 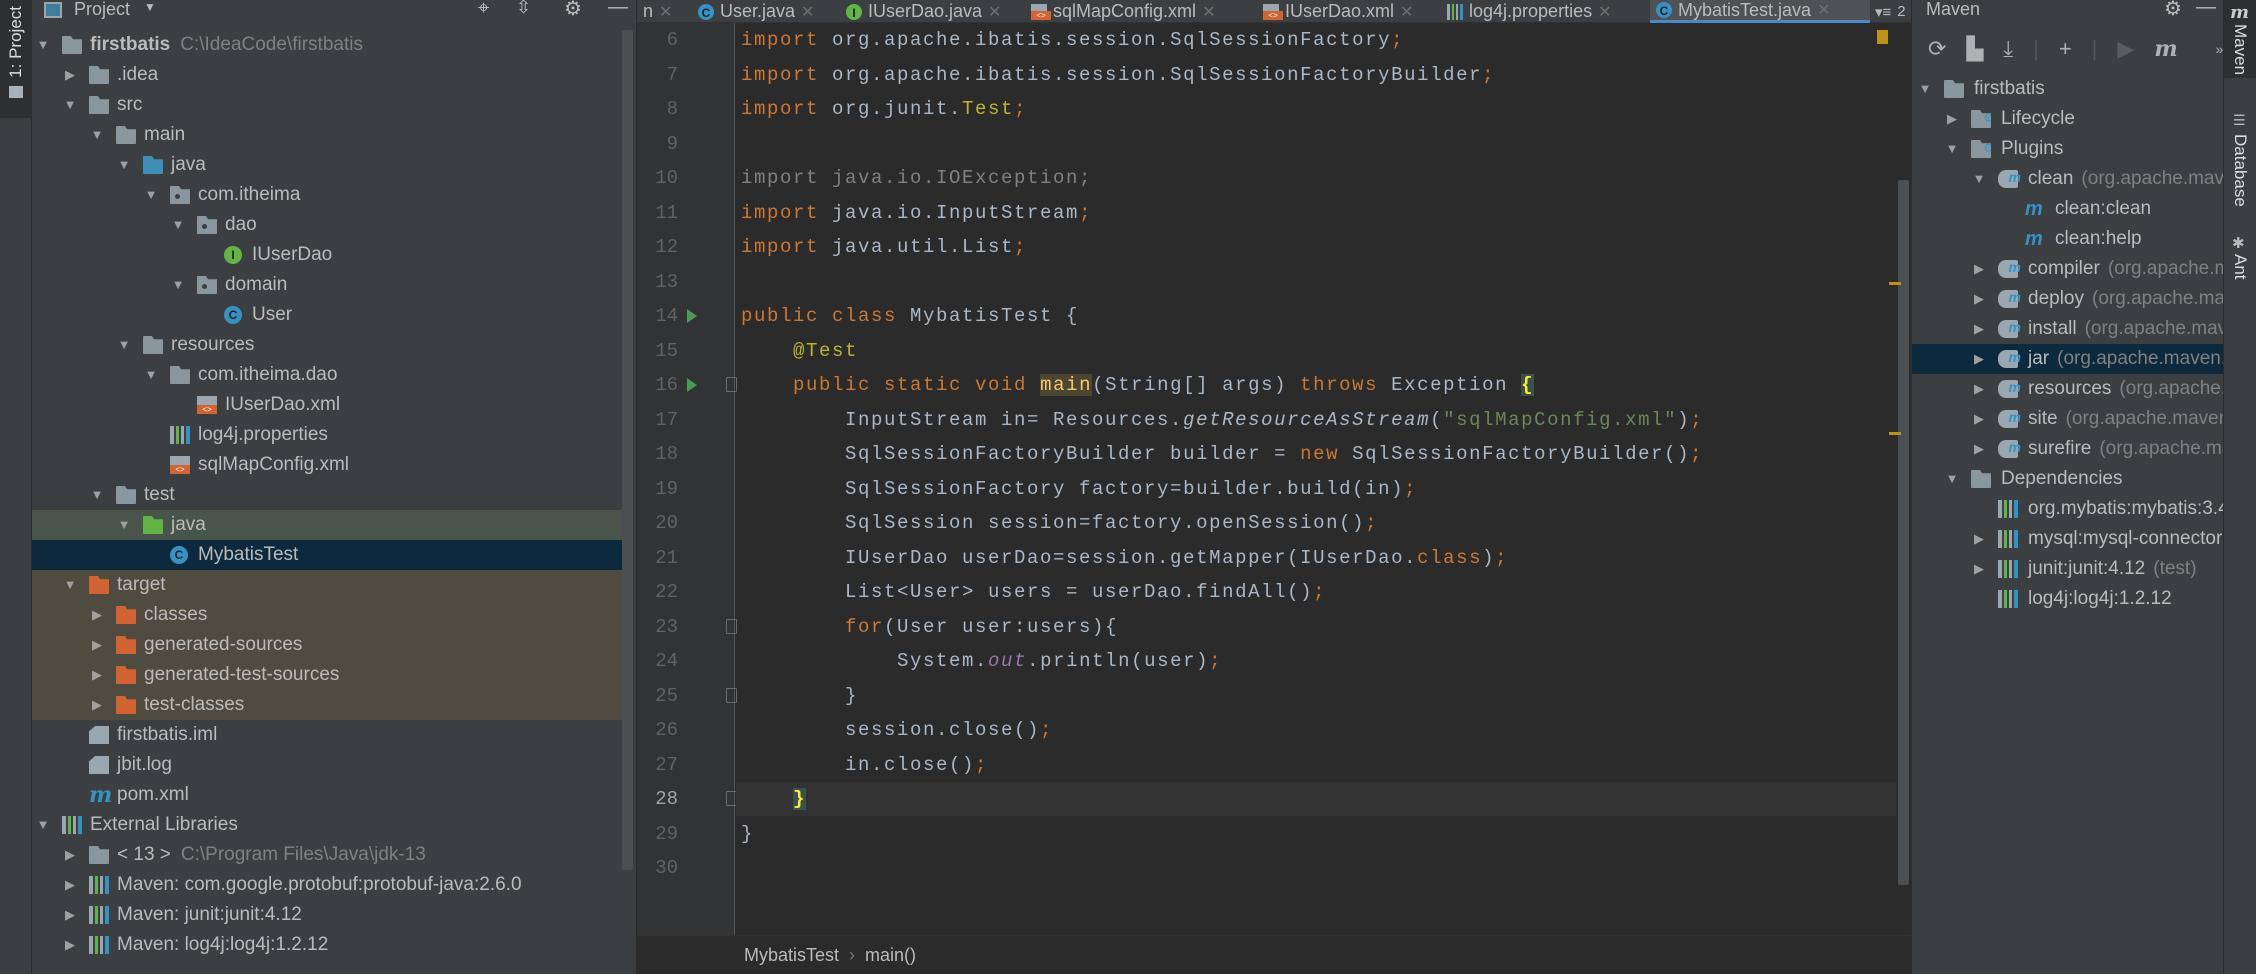 I want to click on tree-item: IUserDao.xml, so click(x=327, y=405).